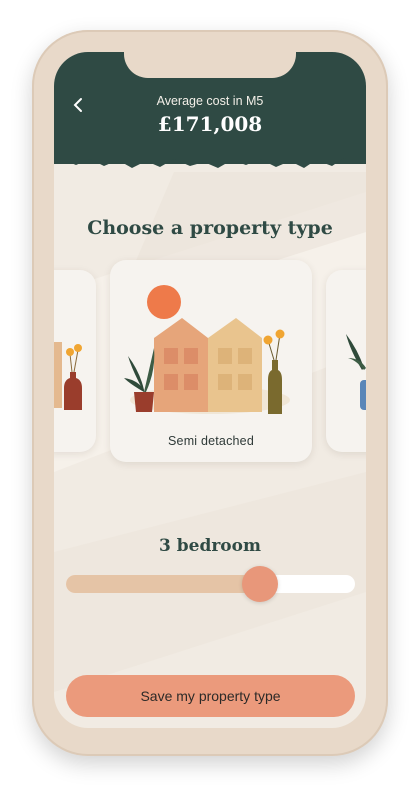 The height and width of the screenshot is (789, 420). I want to click on property-card-previous, so click(75, 361).